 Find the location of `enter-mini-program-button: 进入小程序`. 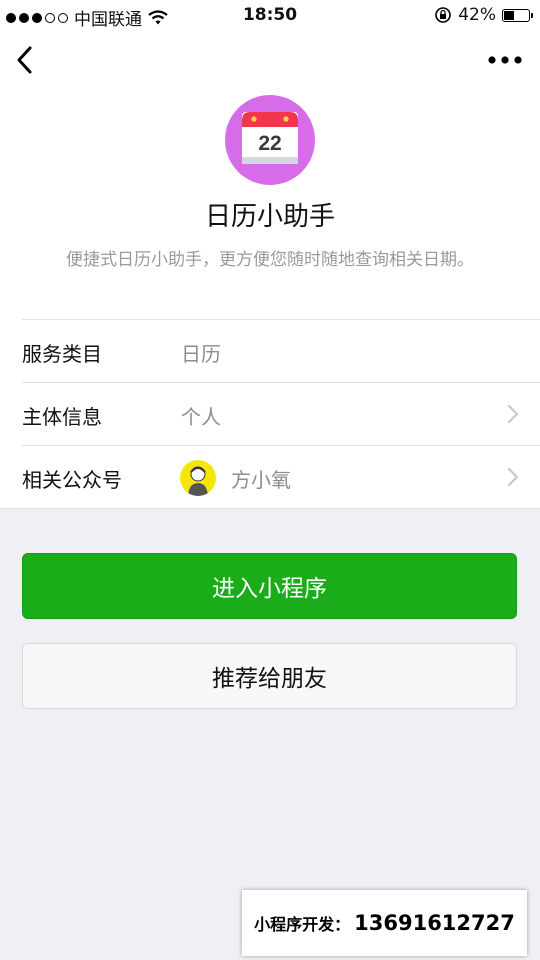

enter-mini-program-button: 进入小程序 is located at coordinates (269, 586).